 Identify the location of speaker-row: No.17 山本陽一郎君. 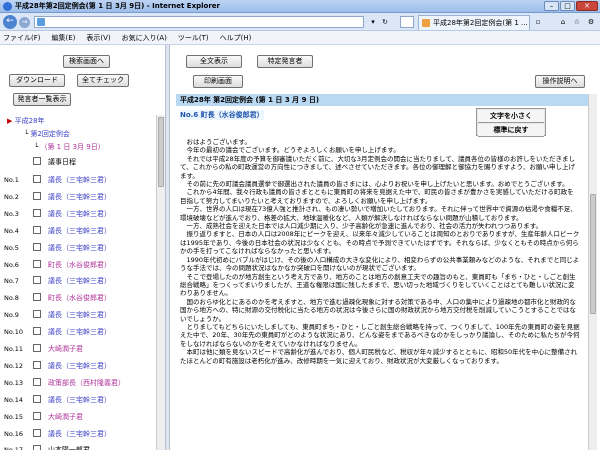
(79, 446).